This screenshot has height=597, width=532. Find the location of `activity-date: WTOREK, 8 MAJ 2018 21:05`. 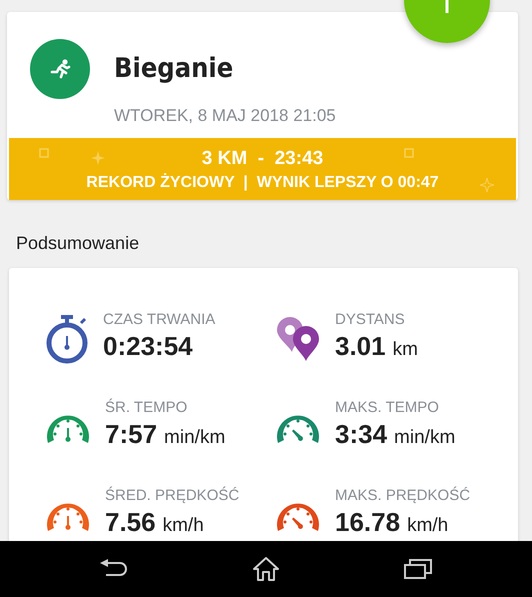

activity-date: WTOREK, 8 MAJ 2018 21:05 is located at coordinates (225, 116).